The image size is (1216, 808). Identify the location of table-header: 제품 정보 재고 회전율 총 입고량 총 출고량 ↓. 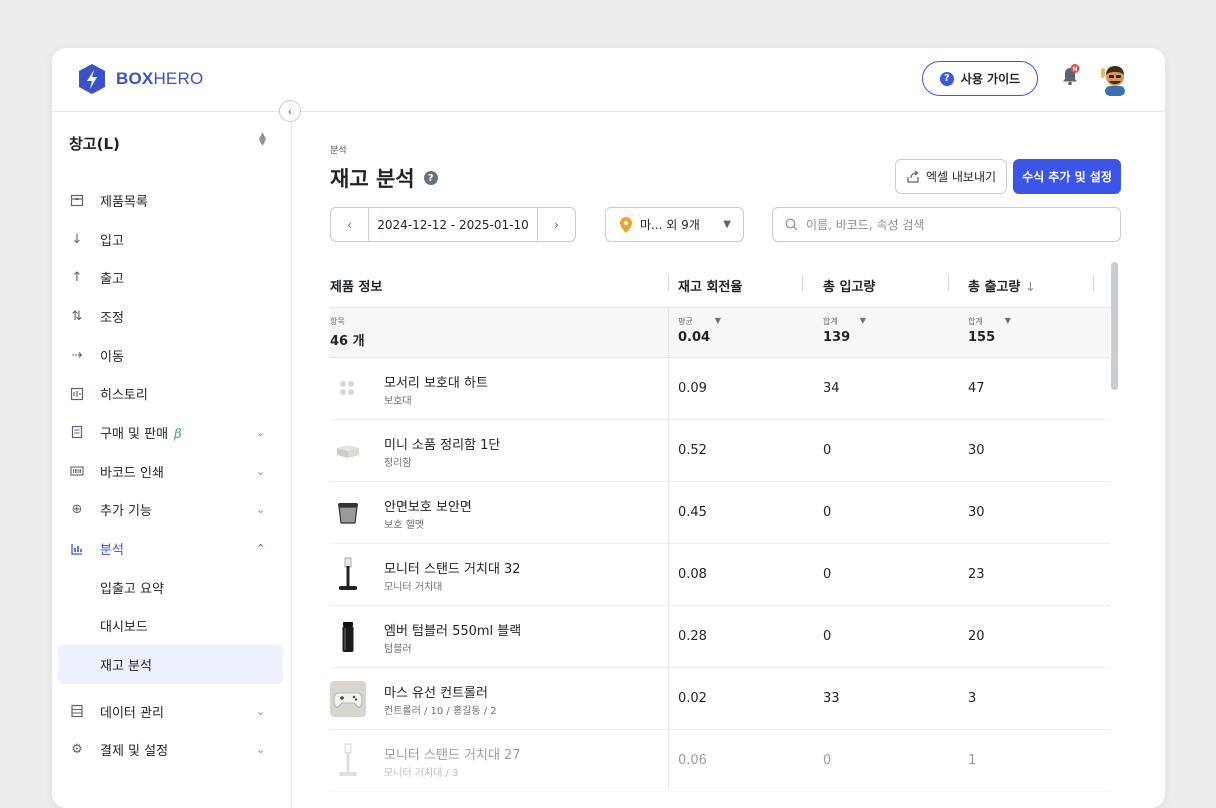
(720, 284).